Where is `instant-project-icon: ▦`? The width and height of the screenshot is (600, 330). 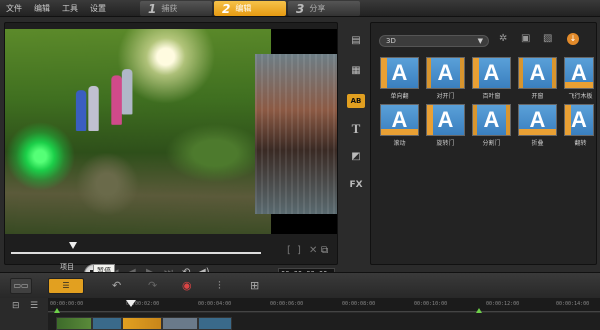
instant-project-icon: ▦ is located at coordinates (356, 71).